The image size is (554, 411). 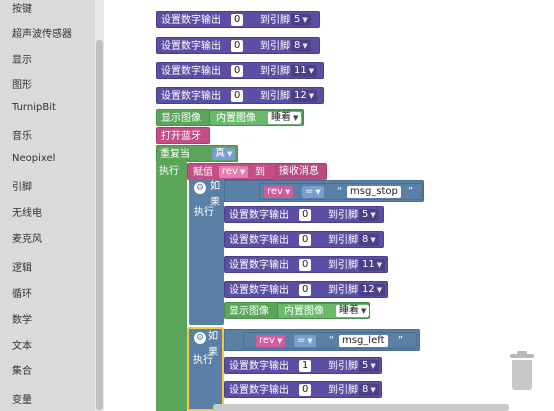 What do you see at coordinates (22, 344) in the screenshot?
I see `category-text: 文本` at bounding box center [22, 344].